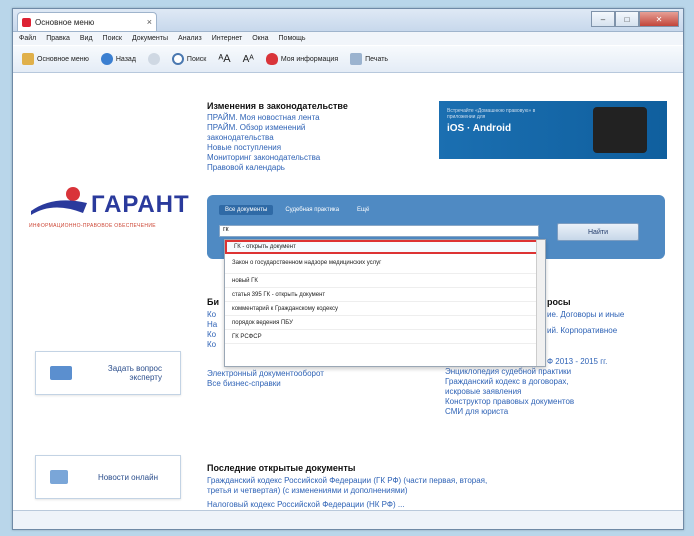 The image size is (694, 536). I want to click on chat-icon, so click(61, 373).